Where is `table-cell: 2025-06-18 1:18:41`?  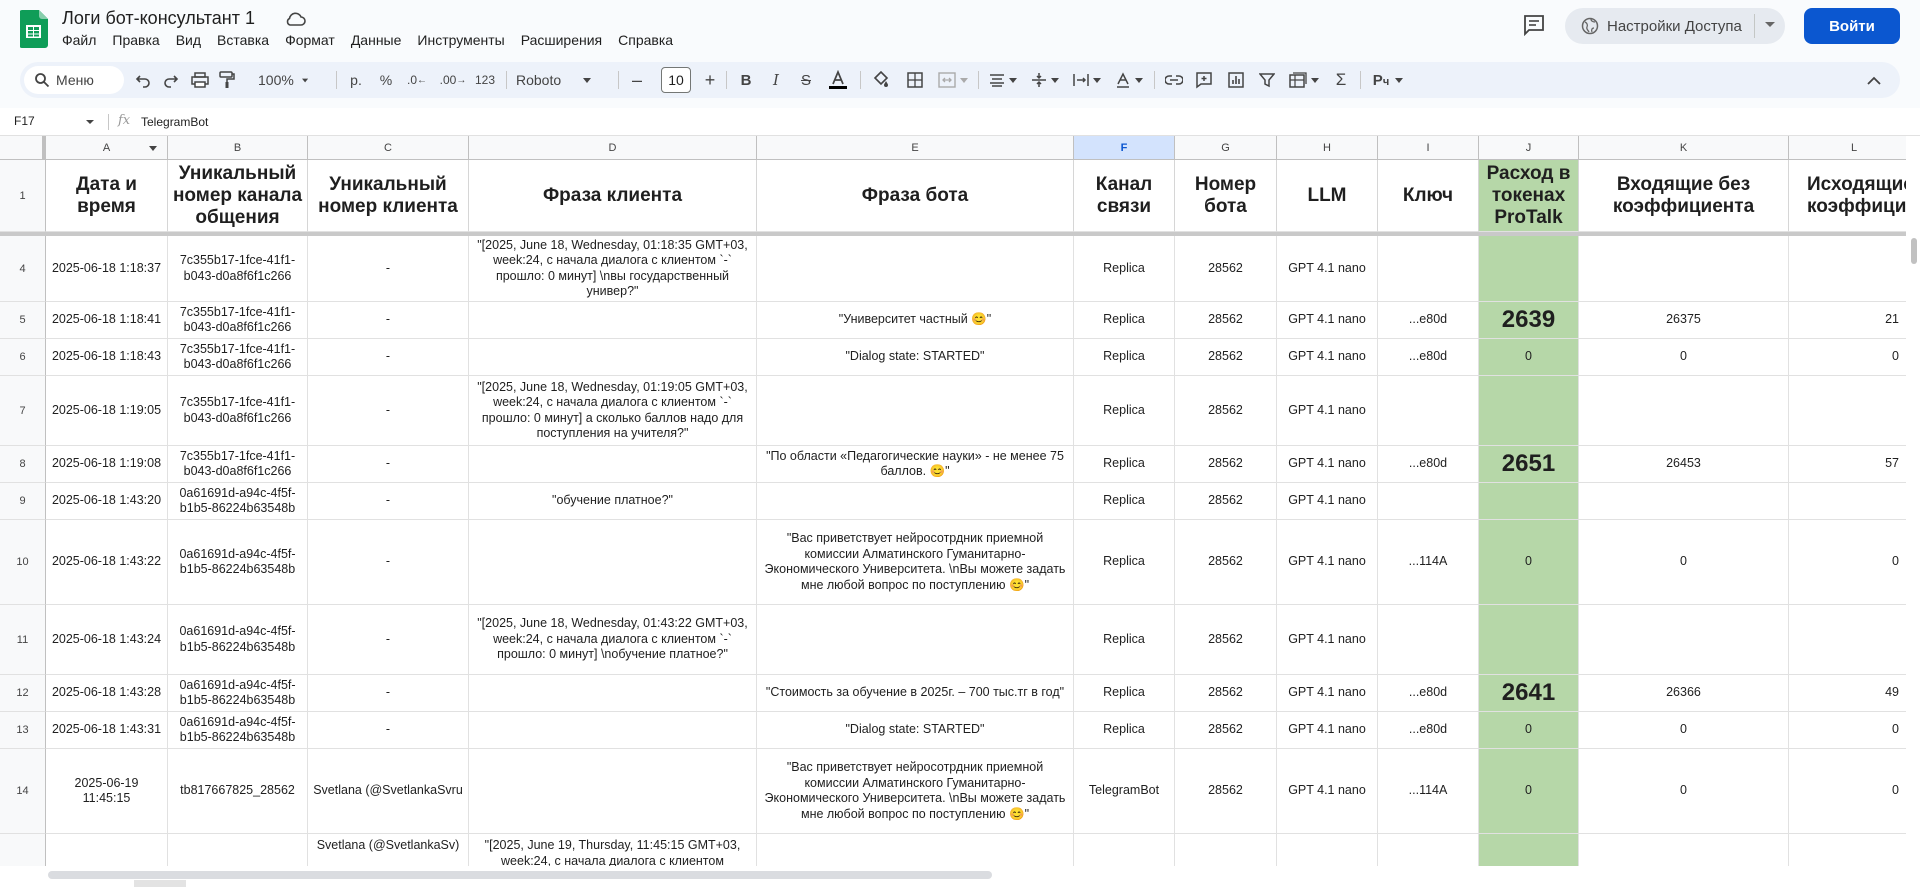
table-cell: 2025-06-18 1:18:41 is located at coordinates (107, 320).